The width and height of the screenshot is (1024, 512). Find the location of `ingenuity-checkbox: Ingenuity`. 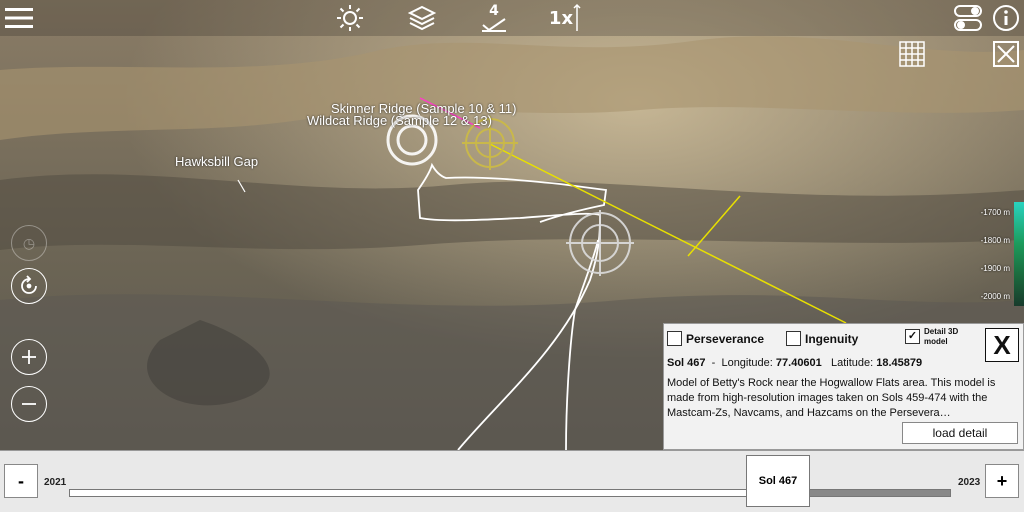

ingenuity-checkbox: Ingenuity is located at coordinates (822, 338).